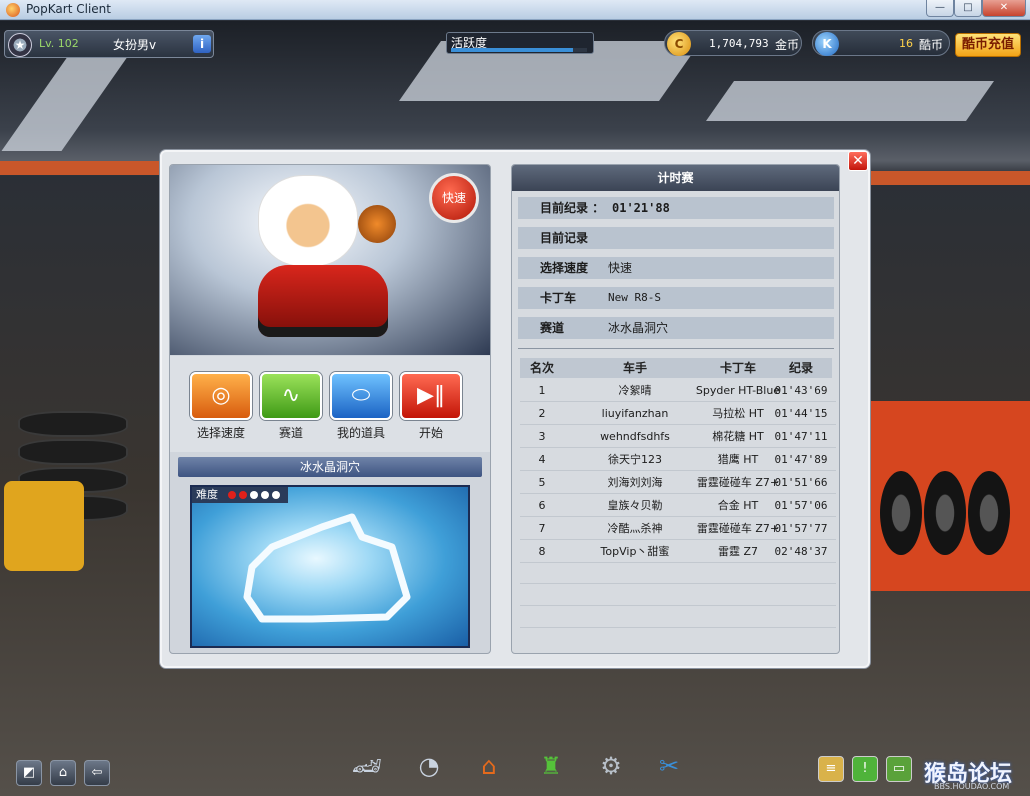  I want to click on rank-cell: 1, so click(542, 390).